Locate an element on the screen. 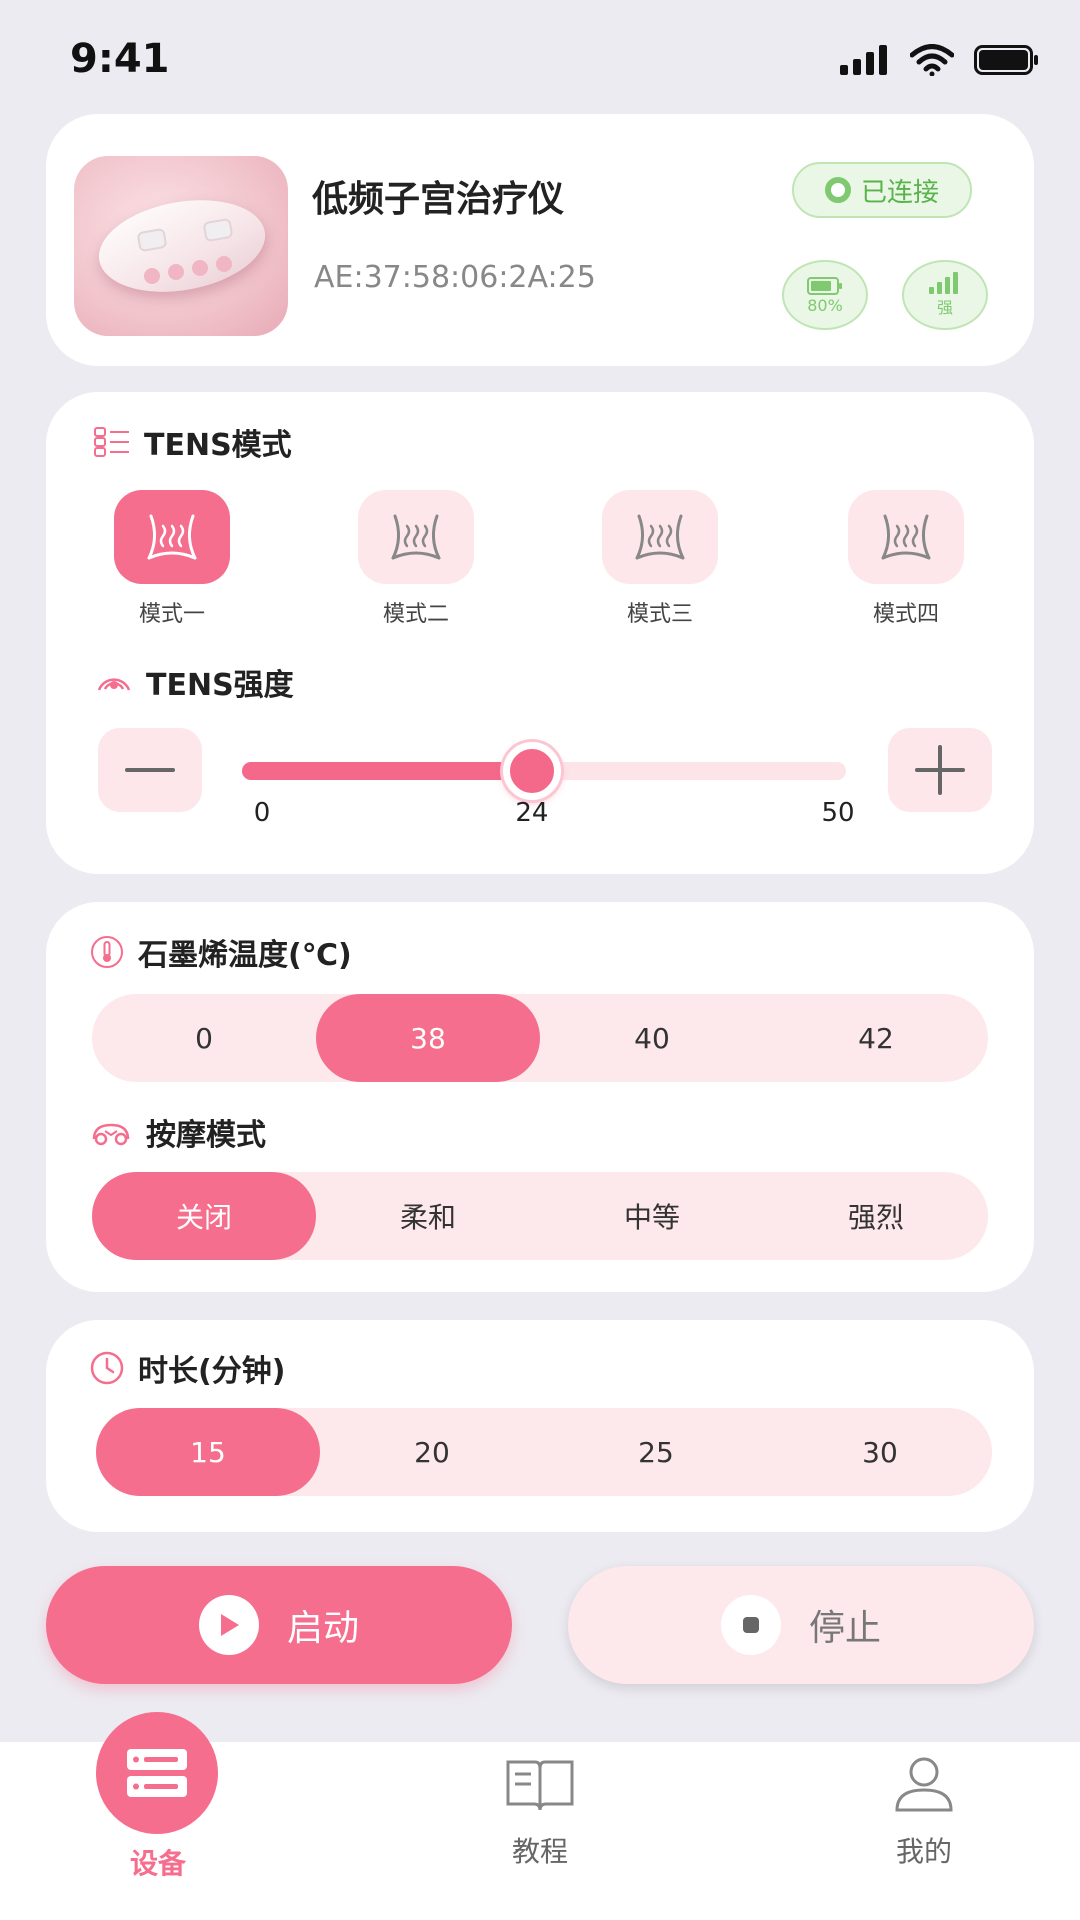  massage-option-gentle: 柔和 is located at coordinates (428, 1216).